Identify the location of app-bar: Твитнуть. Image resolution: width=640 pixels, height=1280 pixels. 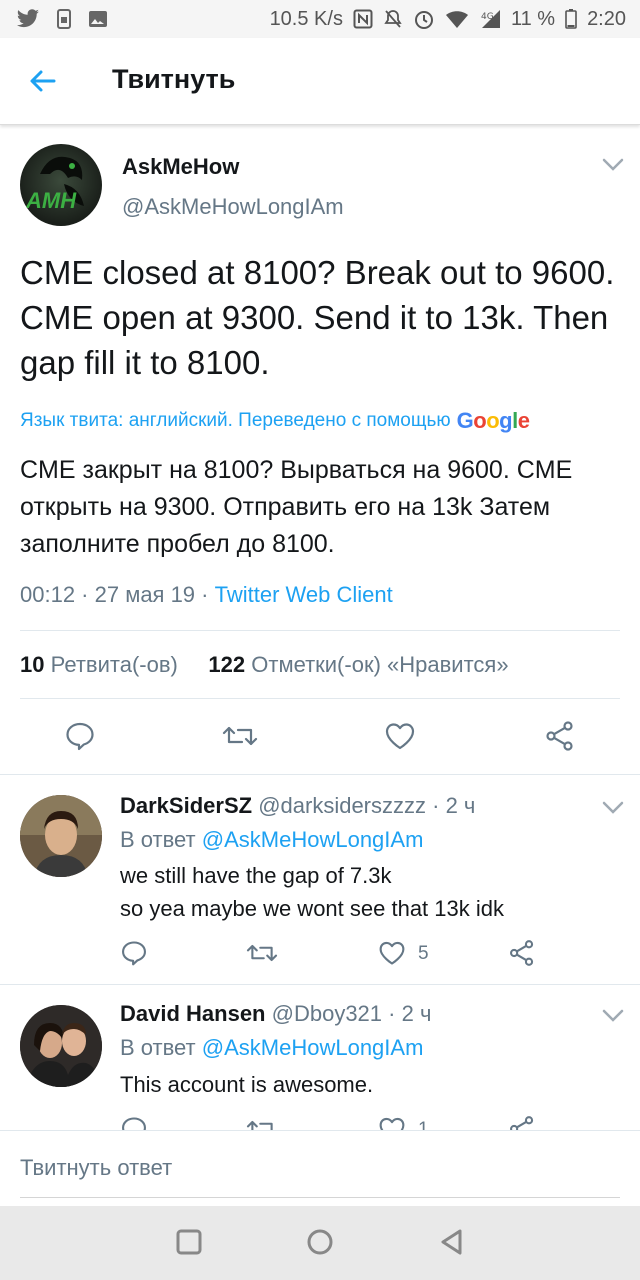
(320, 81).